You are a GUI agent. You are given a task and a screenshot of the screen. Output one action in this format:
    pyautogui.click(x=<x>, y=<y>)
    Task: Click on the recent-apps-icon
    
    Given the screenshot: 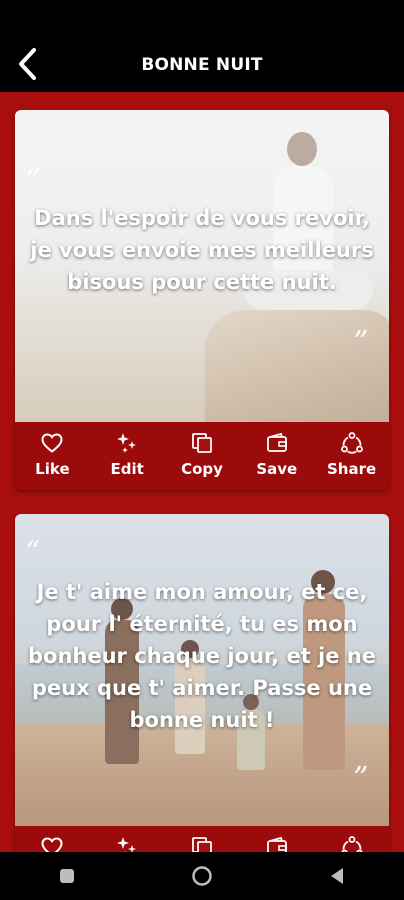 What is the action you would take?
    pyautogui.click(x=67, y=876)
    